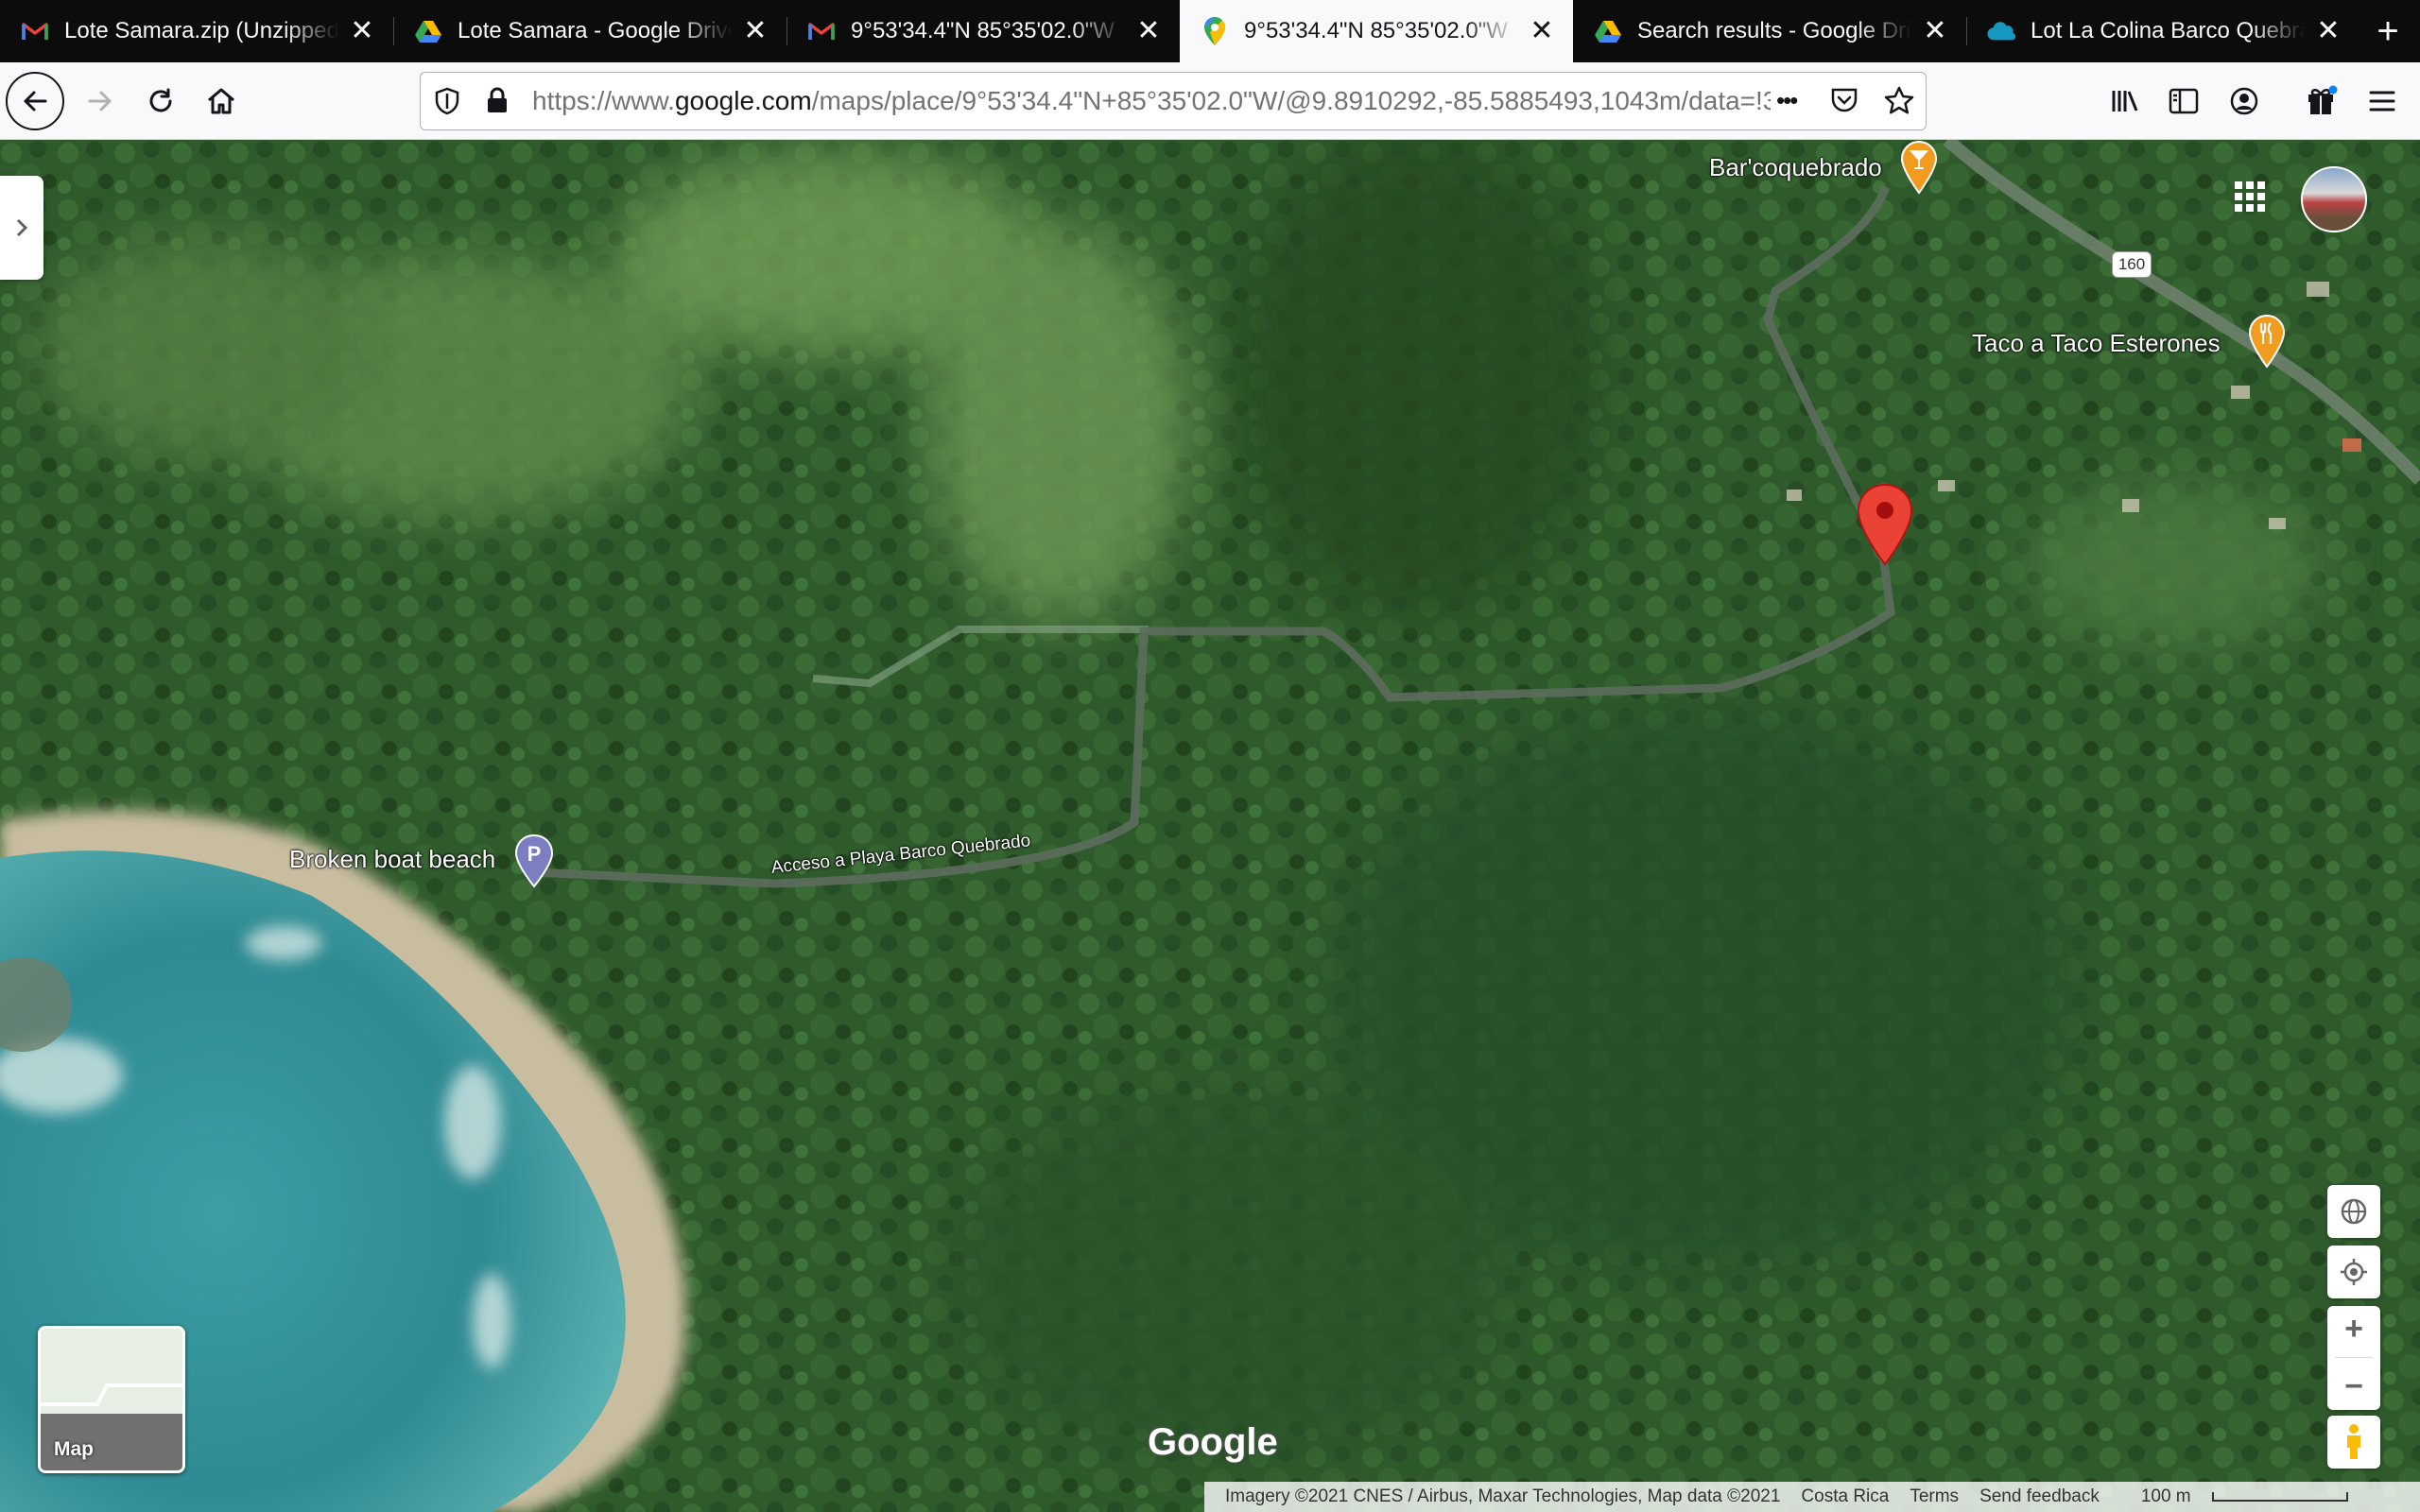 The image size is (2420, 1512). I want to click on library-icon, so click(2125, 101).